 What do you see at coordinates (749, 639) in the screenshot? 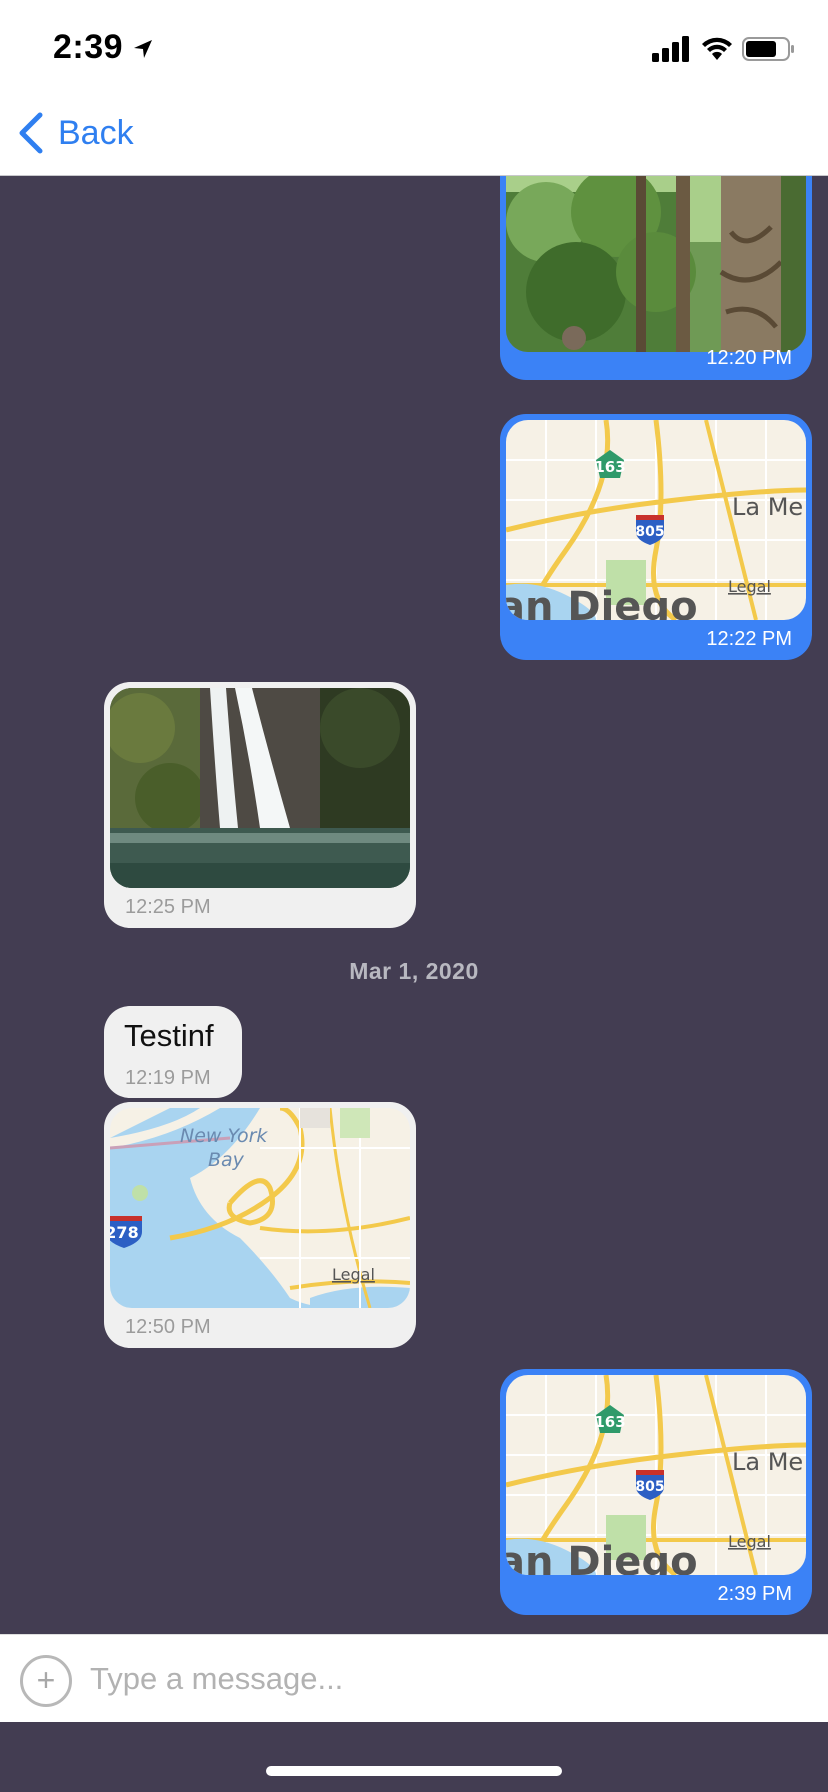
I see `message-timestamp: 12:22 PM` at bounding box center [749, 639].